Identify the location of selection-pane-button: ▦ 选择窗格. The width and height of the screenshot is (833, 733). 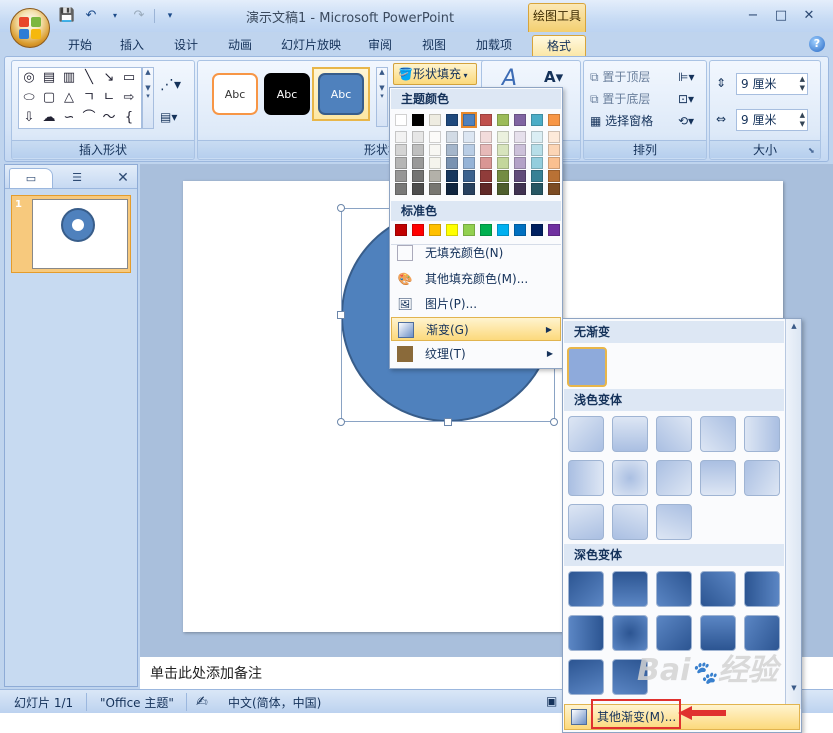
(621, 121).